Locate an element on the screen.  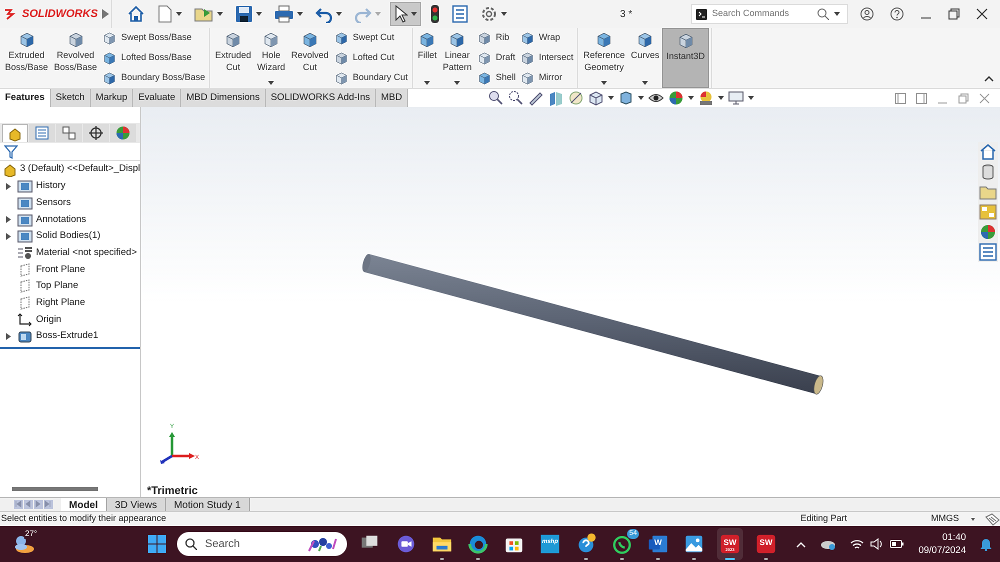
search-commands-field: Search Commands is located at coordinates (769, 14).